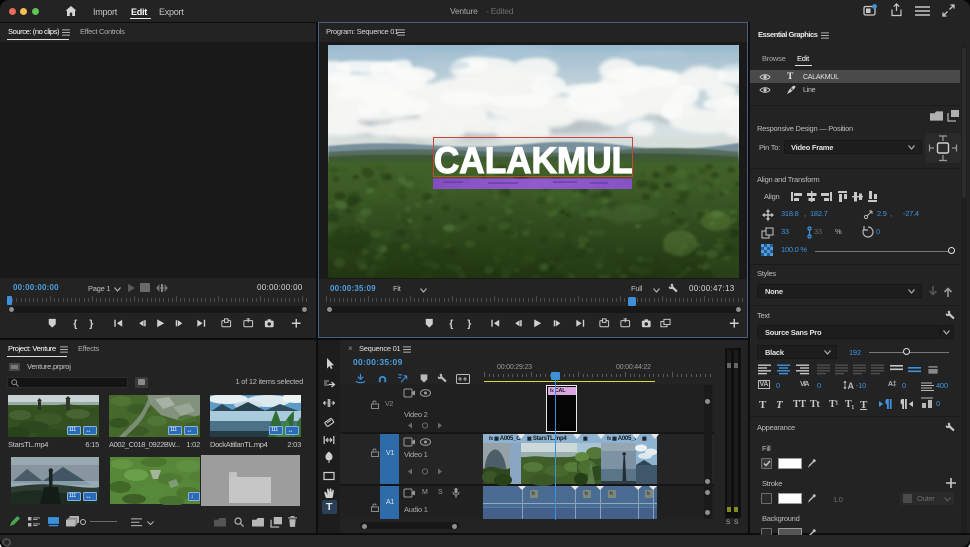  I want to click on svg-text: A, so click(851, 386).